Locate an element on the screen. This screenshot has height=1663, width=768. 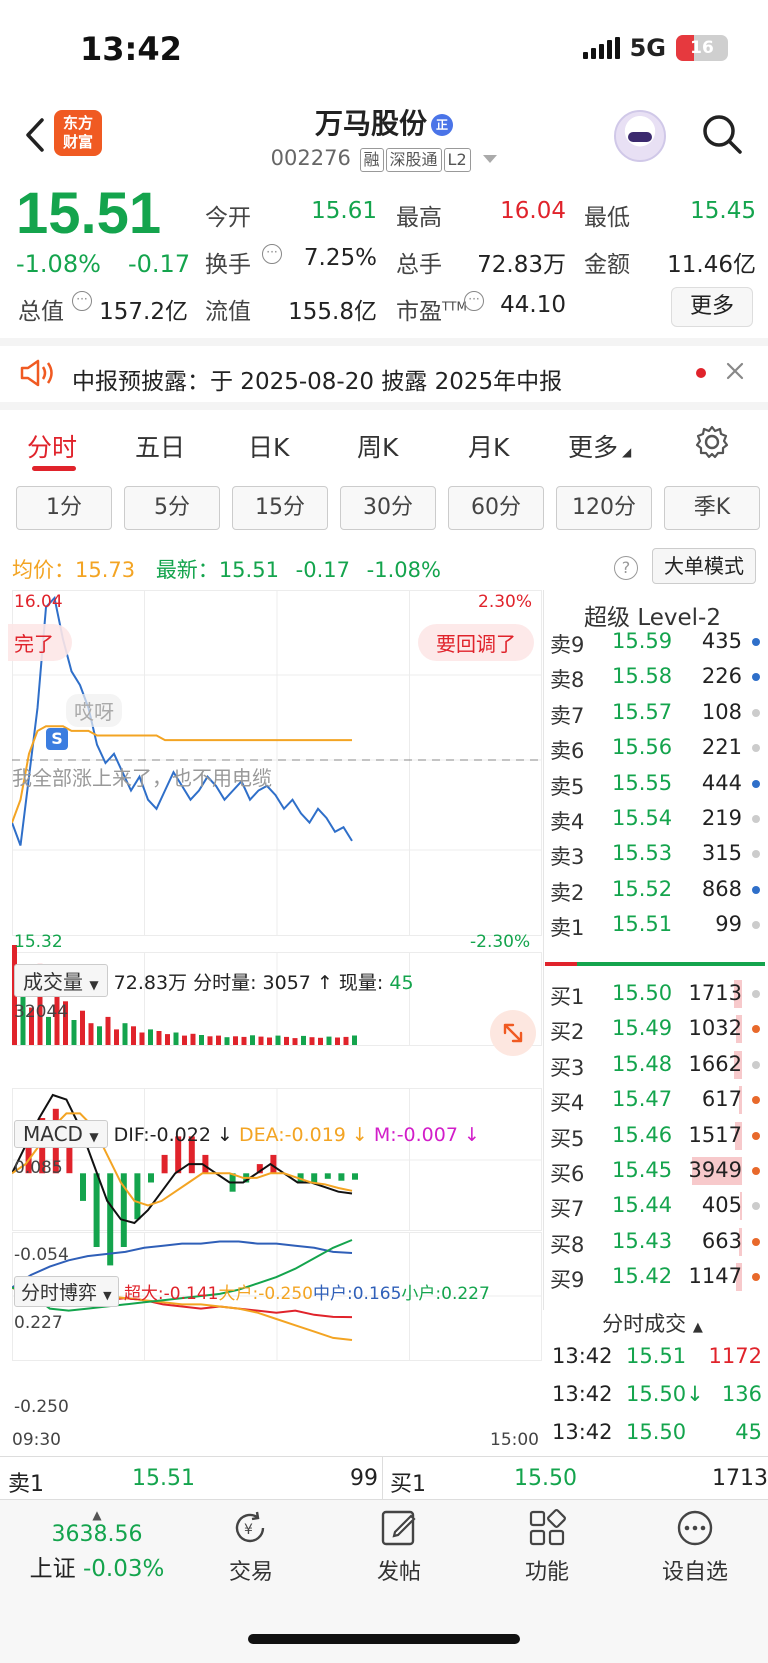
bid-row: 买2 15.49 1032 is located at coordinates (656, 1028).